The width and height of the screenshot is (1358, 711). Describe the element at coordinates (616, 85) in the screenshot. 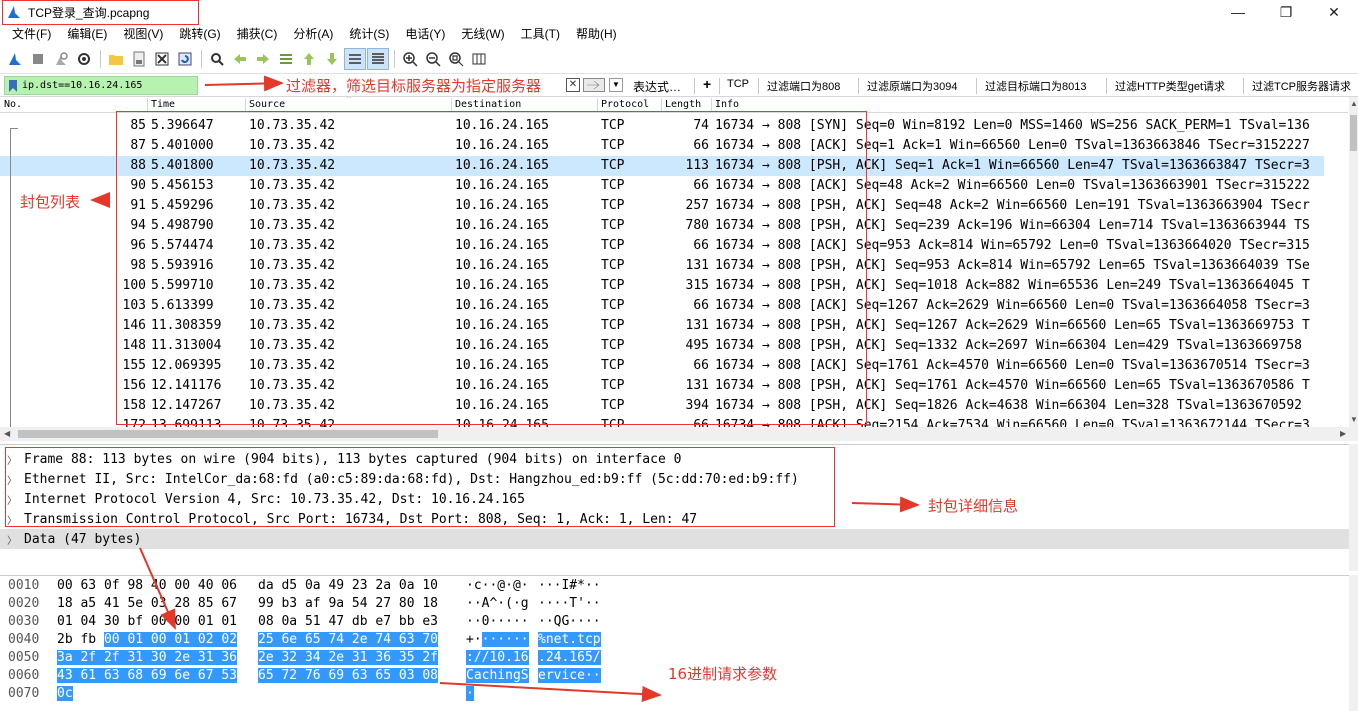

I see `filter-history-dropdown: ▼` at that location.